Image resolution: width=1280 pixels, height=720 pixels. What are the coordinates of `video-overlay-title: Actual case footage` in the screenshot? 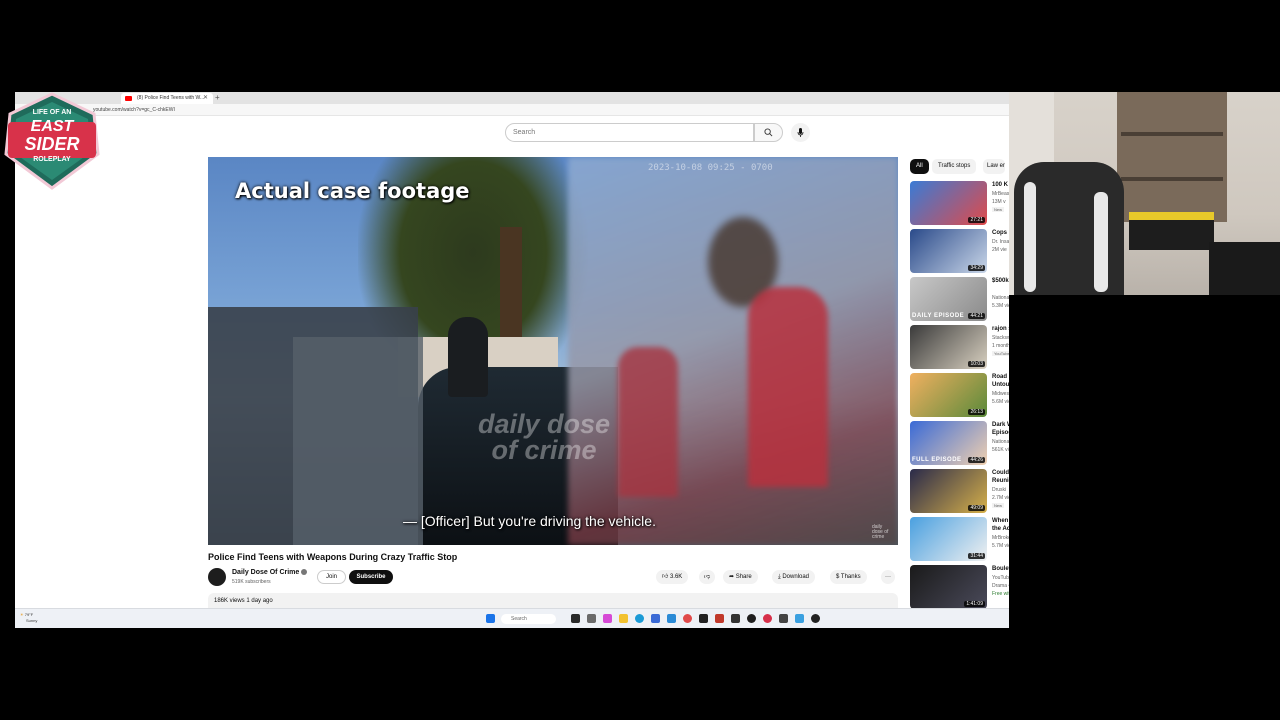 It's located at (352, 191).